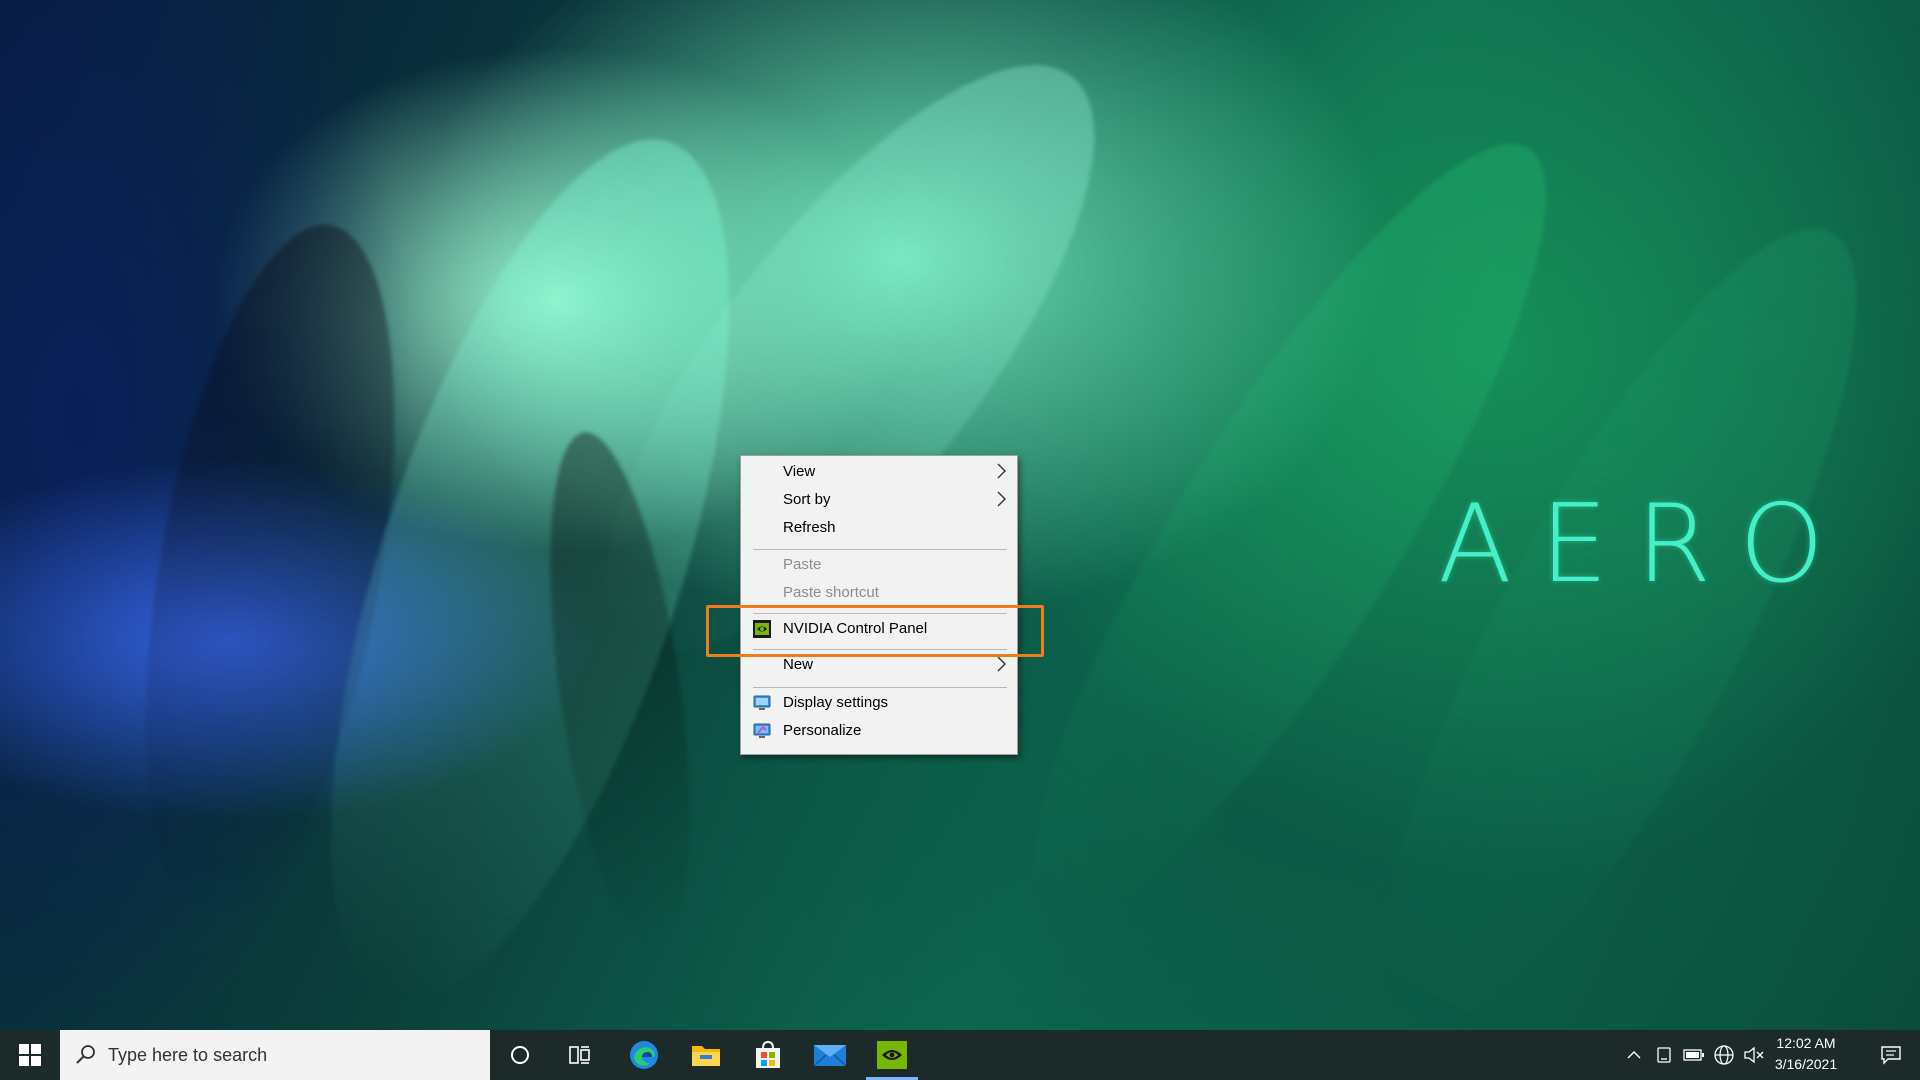 The image size is (1920, 1080). I want to click on menu-item-label: Sort by, so click(807, 499).